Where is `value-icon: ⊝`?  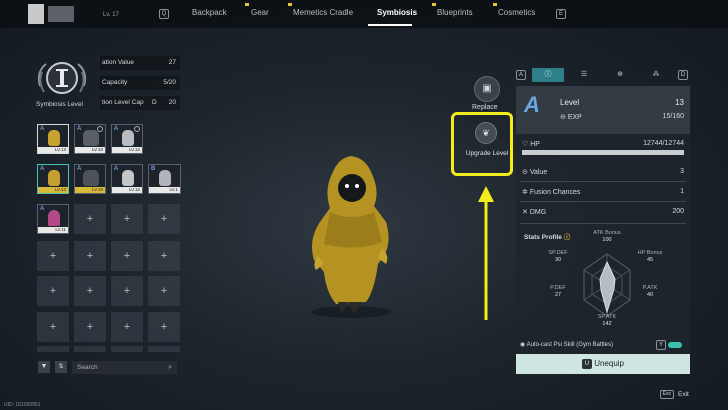
value-icon: ⊝ is located at coordinates (525, 172).